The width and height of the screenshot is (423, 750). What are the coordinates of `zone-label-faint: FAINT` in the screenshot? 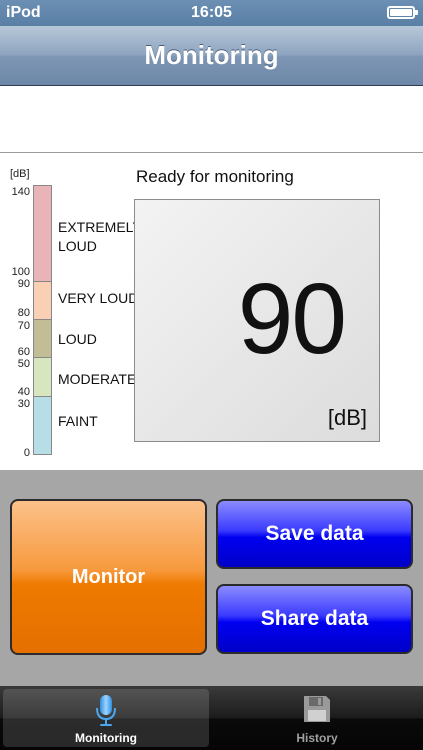 It's located at (78, 421).